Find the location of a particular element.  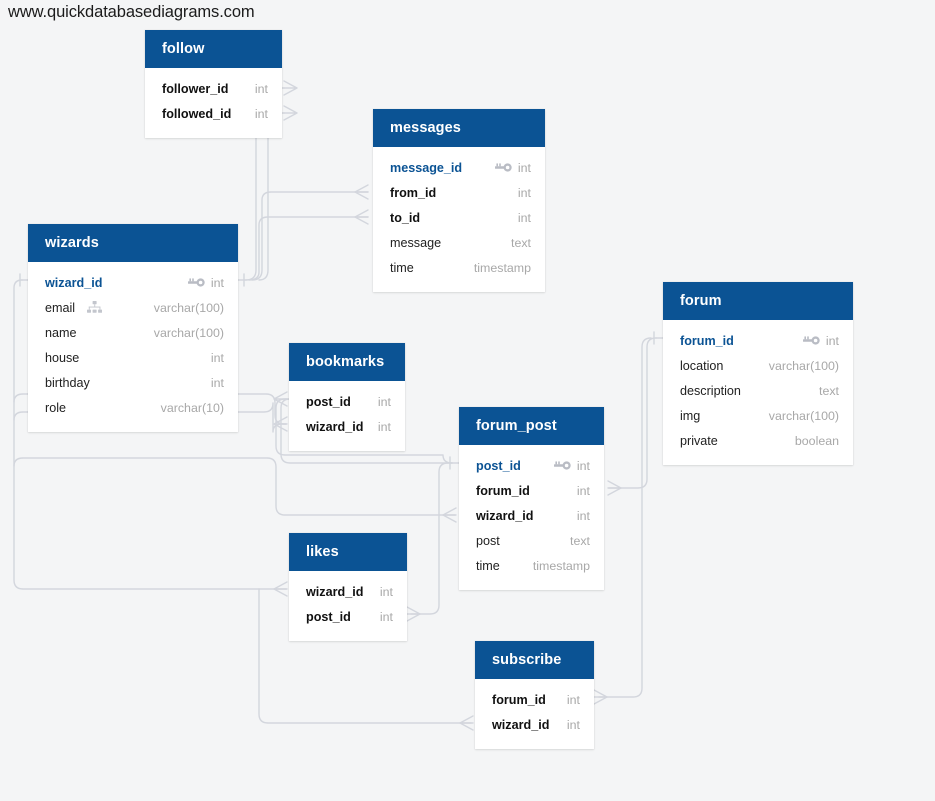

field-type-messages-from_id: int is located at coordinates (524, 192).